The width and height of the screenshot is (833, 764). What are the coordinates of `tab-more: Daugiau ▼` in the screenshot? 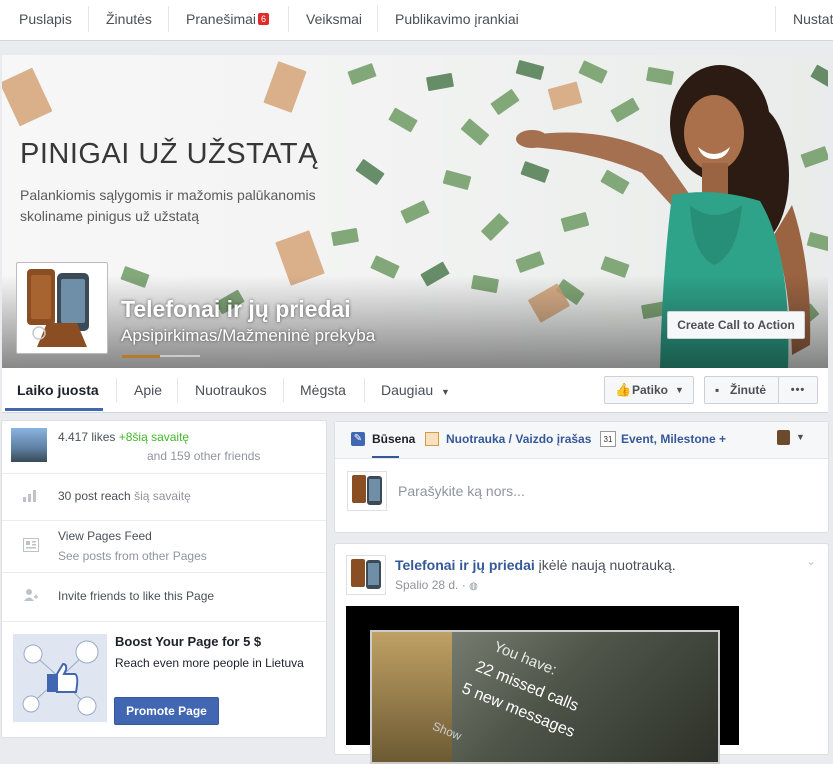 It's located at (415, 390).